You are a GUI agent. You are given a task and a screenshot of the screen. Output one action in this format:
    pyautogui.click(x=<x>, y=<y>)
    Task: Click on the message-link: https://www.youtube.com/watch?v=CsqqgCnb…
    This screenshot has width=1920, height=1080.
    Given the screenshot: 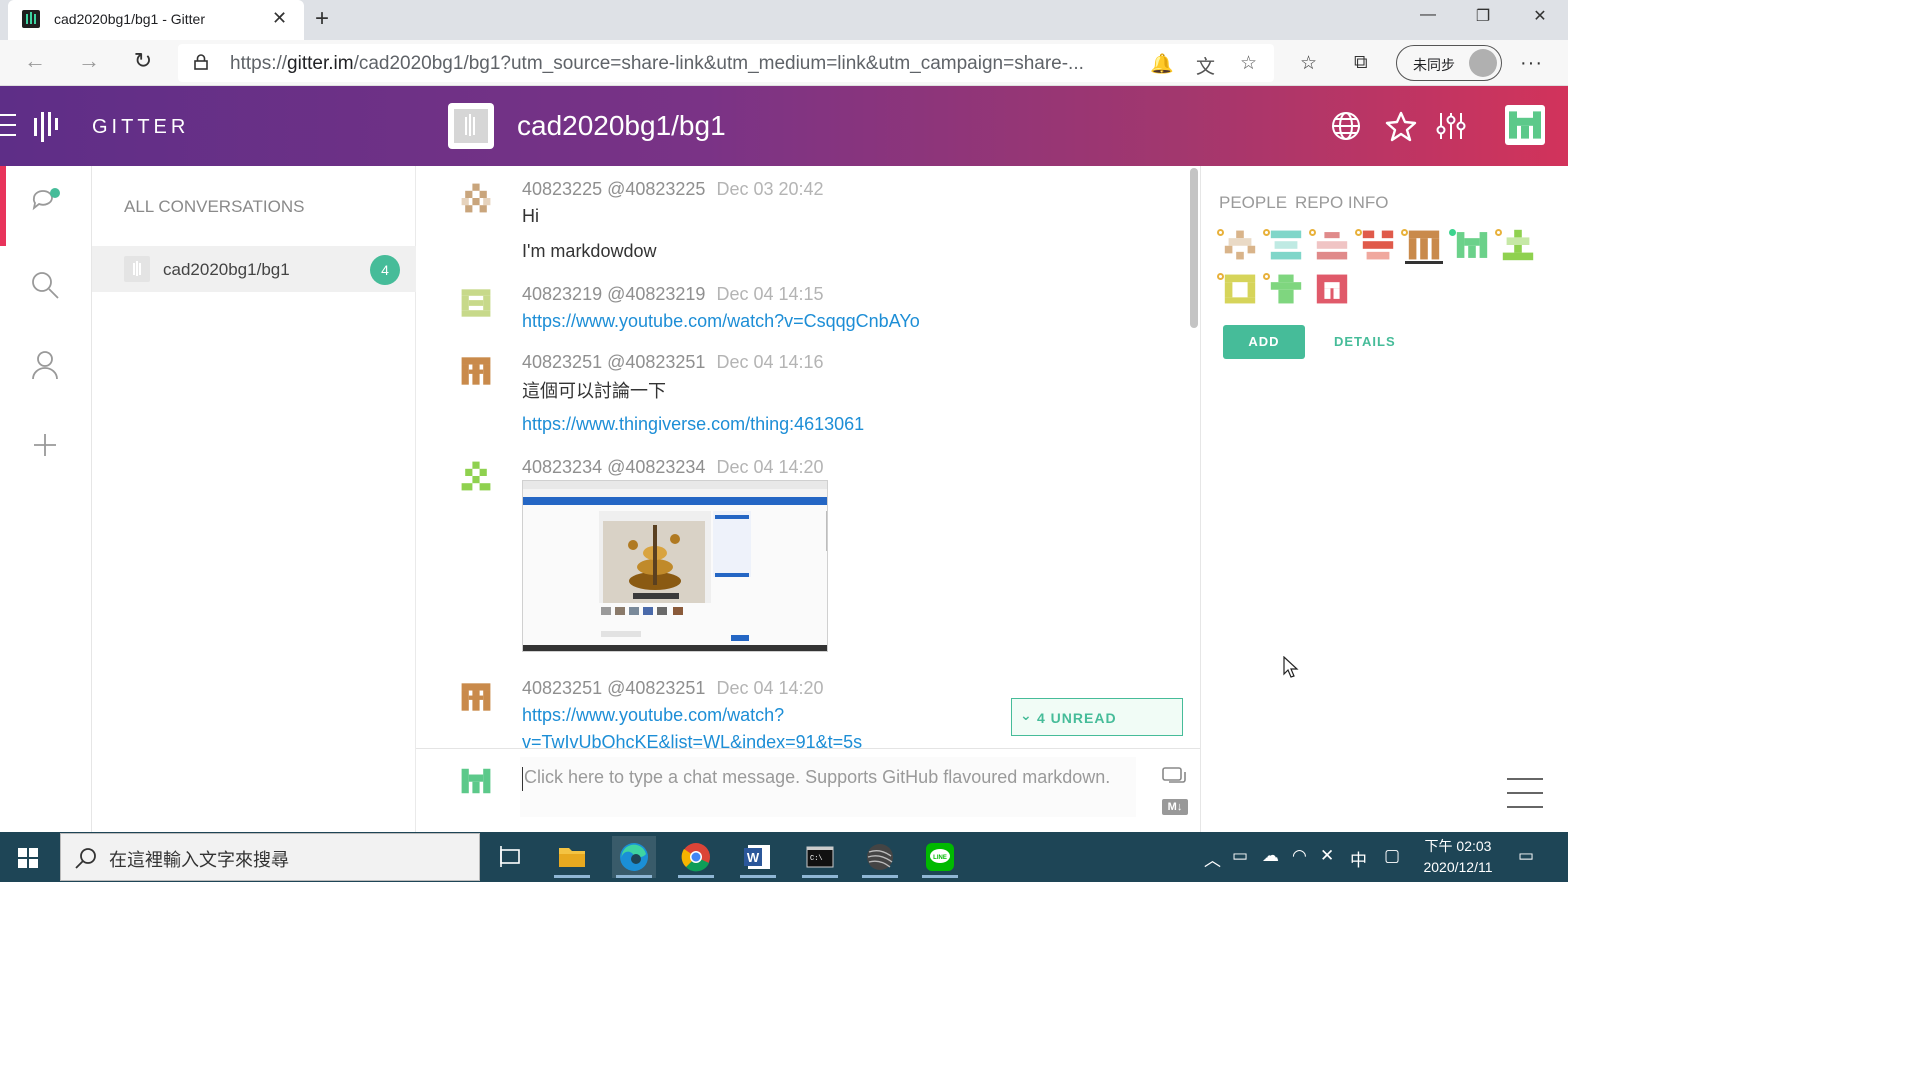 What is the action you would take?
    pyautogui.click(x=721, y=321)
    